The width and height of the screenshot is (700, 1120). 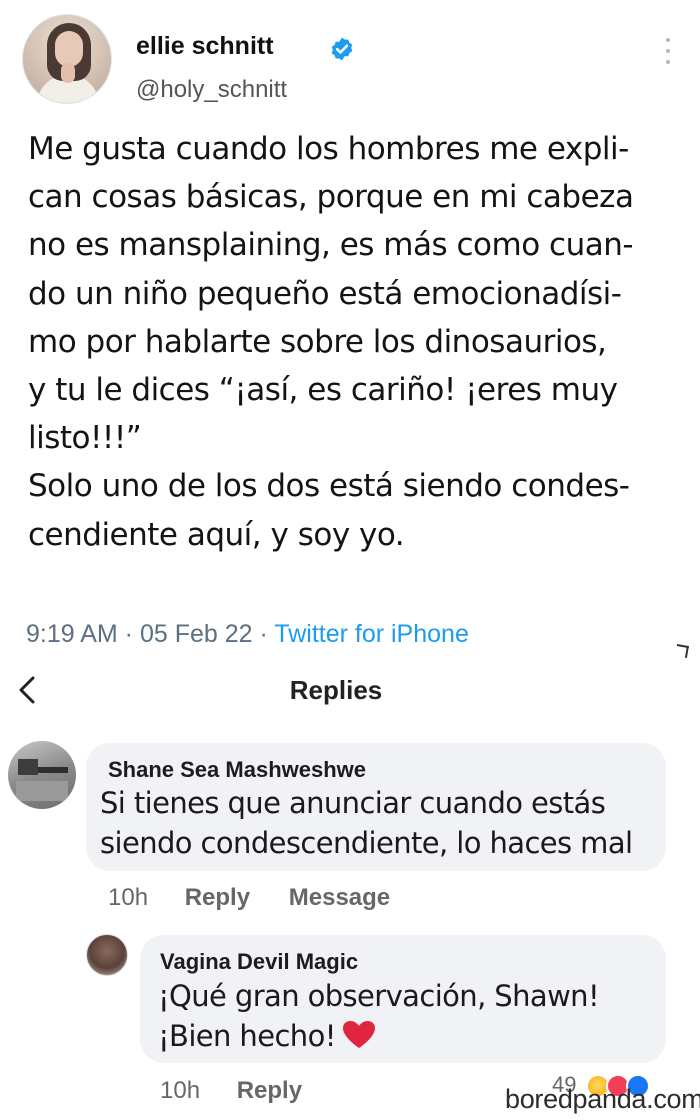 I want to click on comment-text-line: ¡Qué gran observación, Shawn!, so click(x=379, y=996).